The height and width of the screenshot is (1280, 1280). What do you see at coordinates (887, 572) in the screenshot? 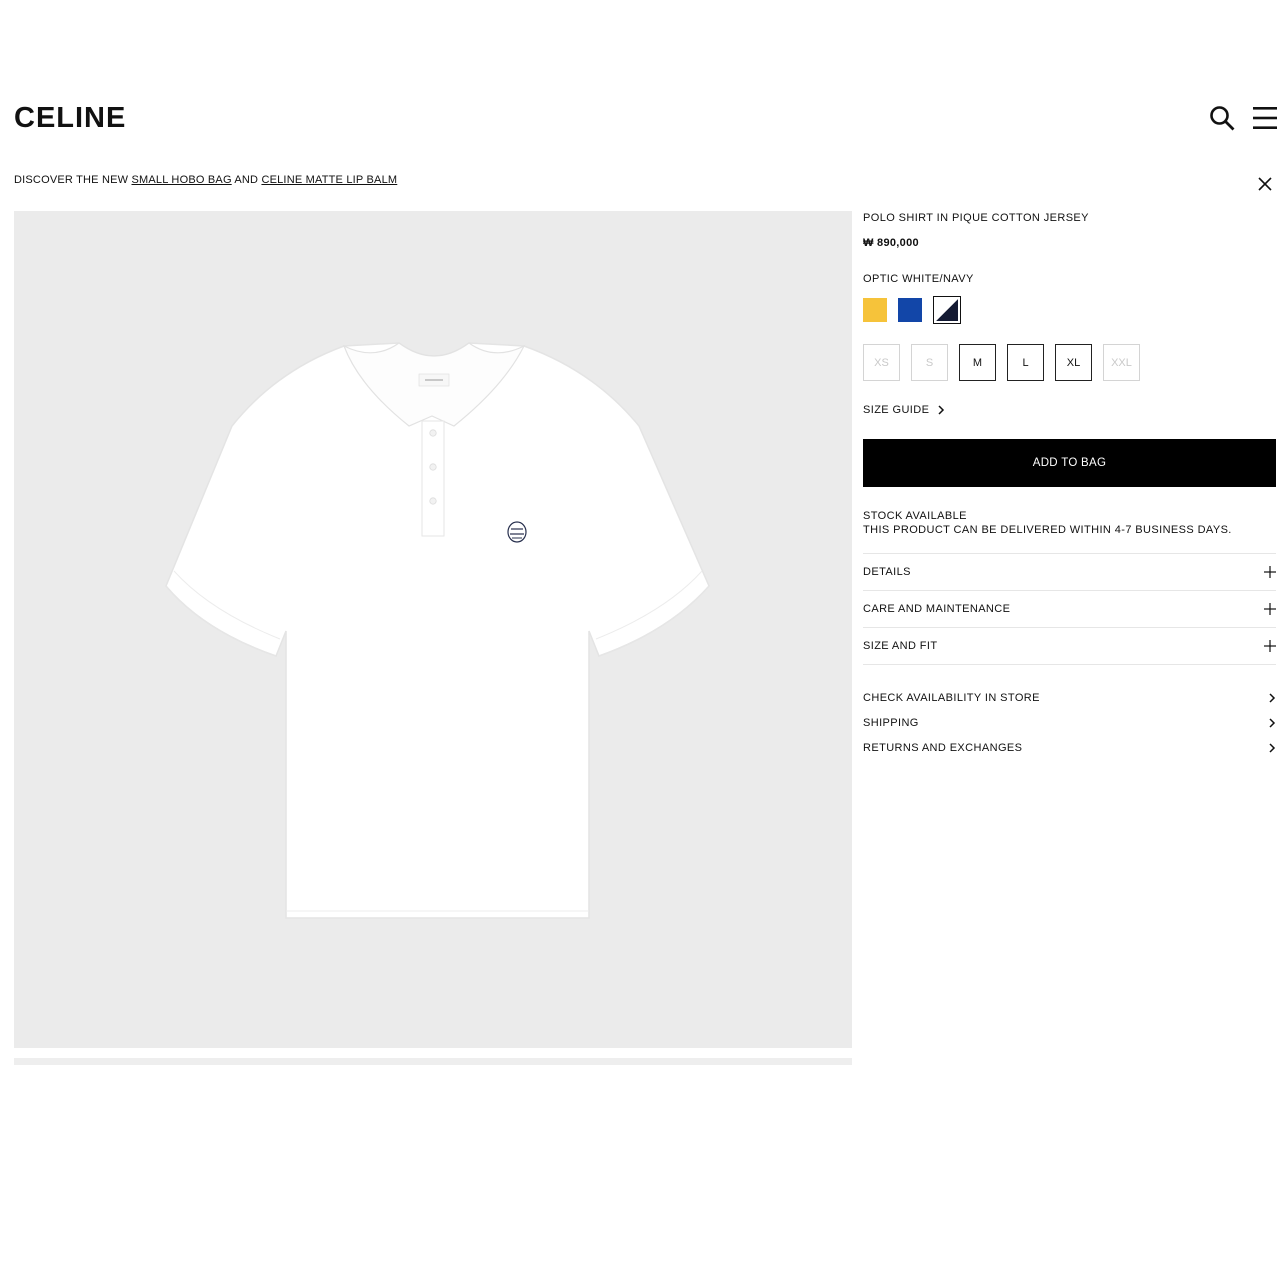
I see `accordion-details-label: DETAILS` at bounding box center [887, 572].